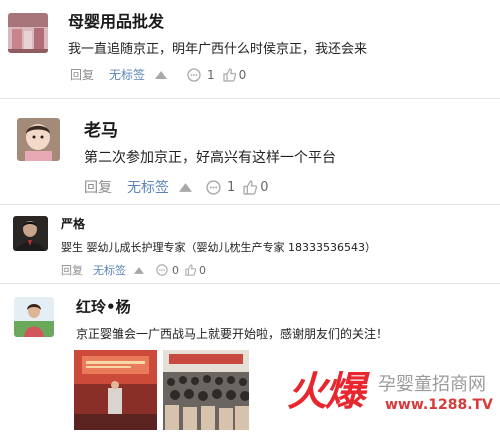 Image resolution: width=500 pixels, height=435 pixels. I want to click on watermark-brand: 火爆, so click(326, 392).